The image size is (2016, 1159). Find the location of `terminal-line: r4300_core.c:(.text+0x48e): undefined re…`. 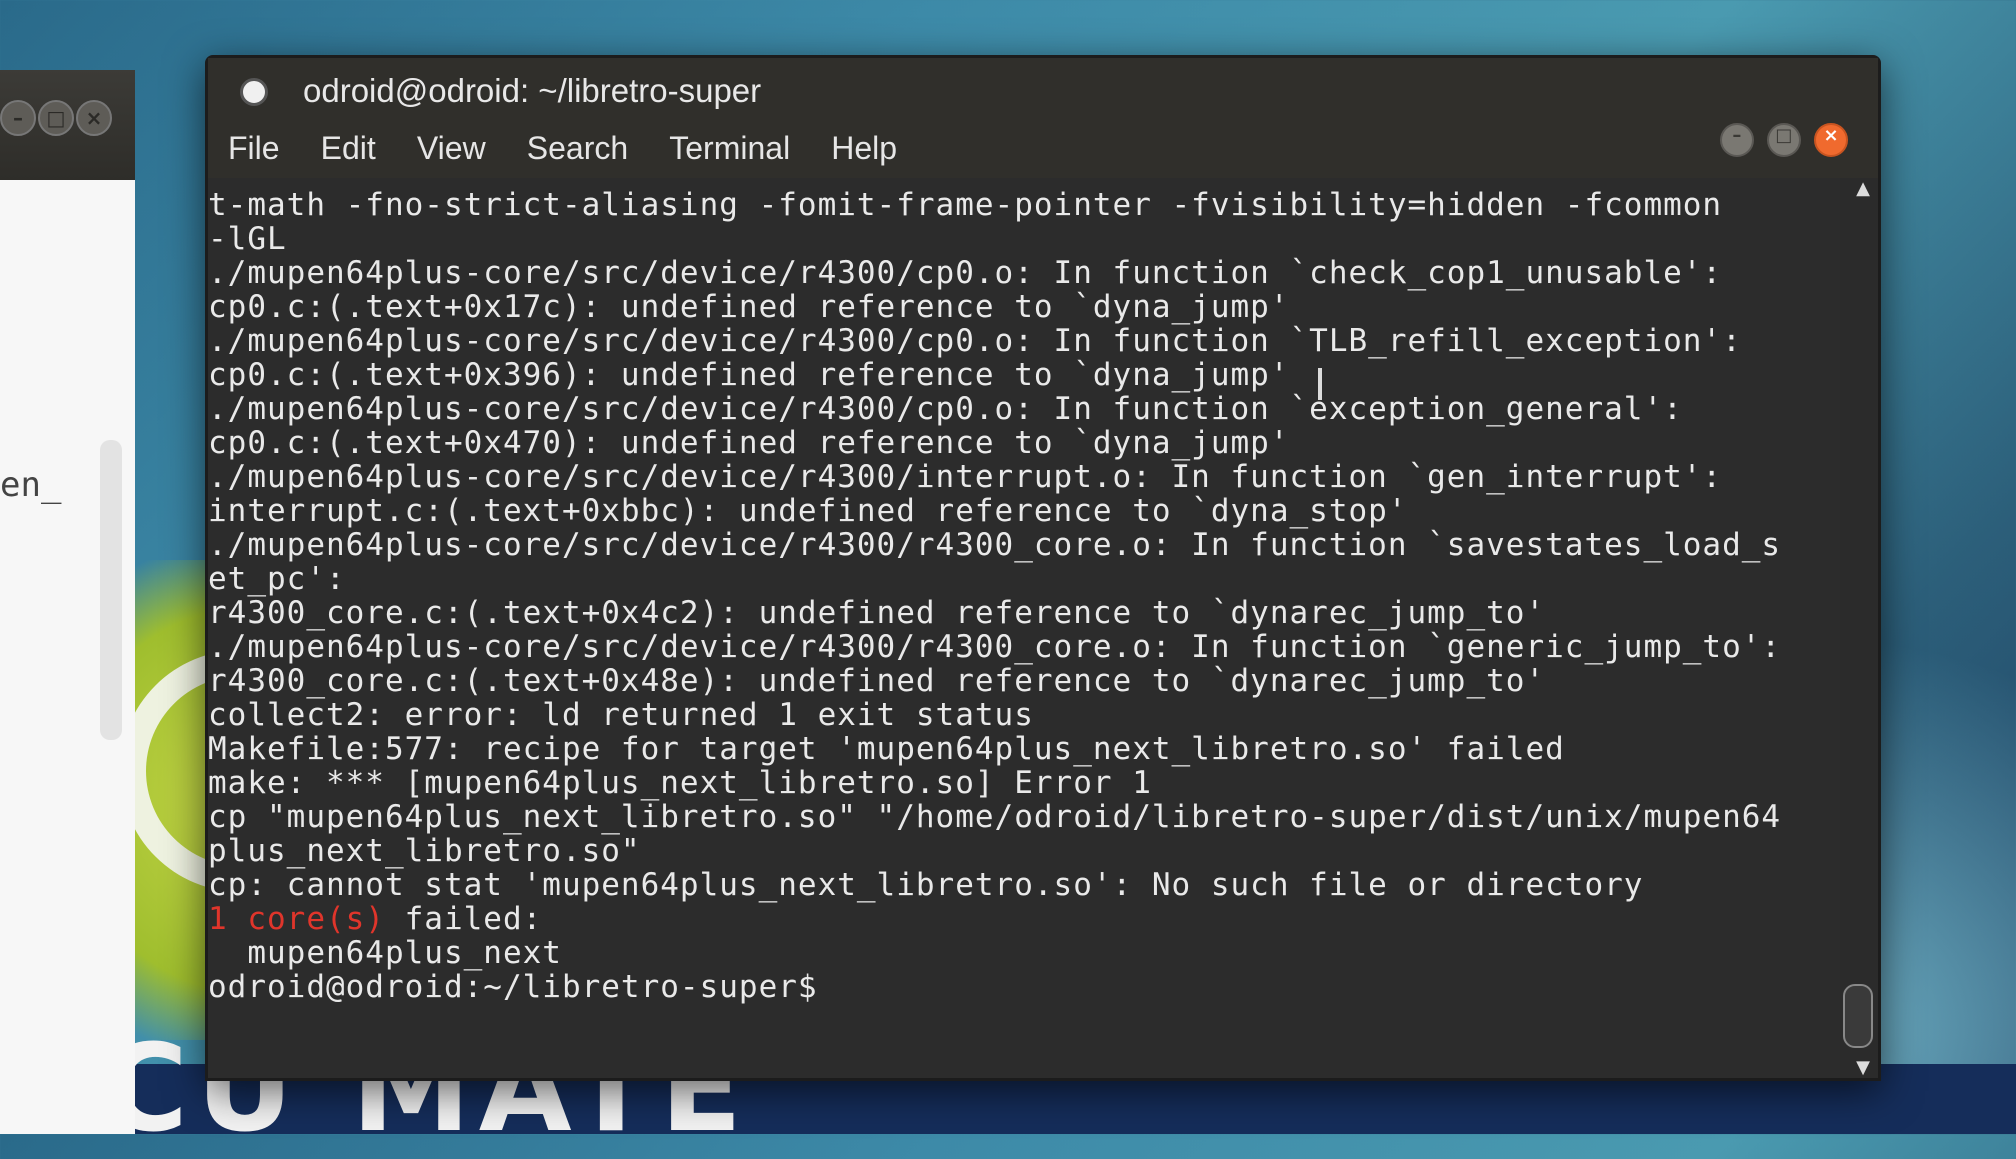

terminal-line: r4300_core.c:(.text+0x48e): undefined re… is located at coordinates (877, 681).